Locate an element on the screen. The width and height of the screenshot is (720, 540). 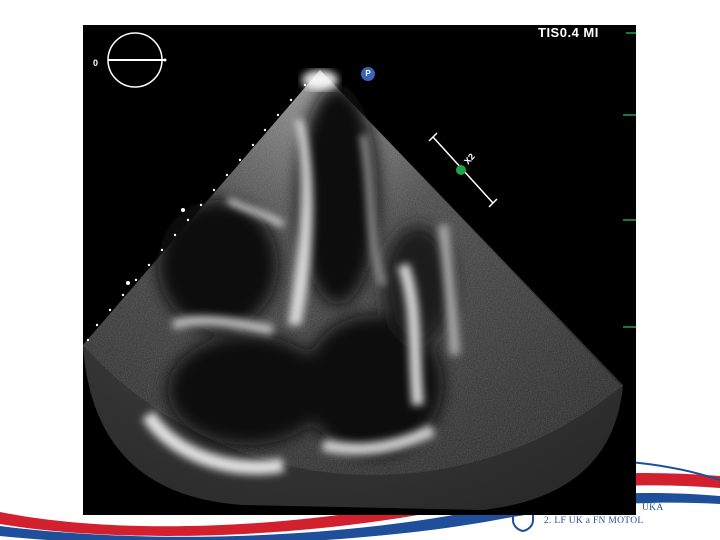
zoom-label: X2 is located at coordinates (469, 158).